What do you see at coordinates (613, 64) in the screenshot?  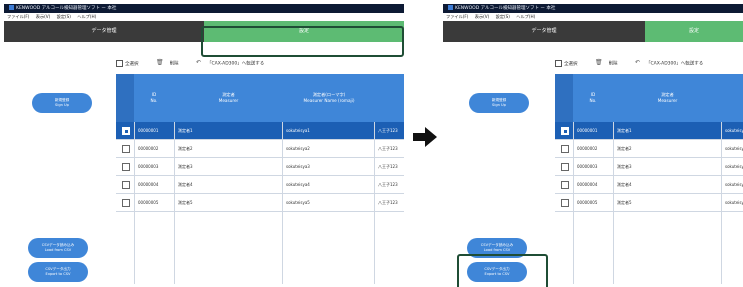 I see `delete-label: 削除` at bounding box center [613, 64].